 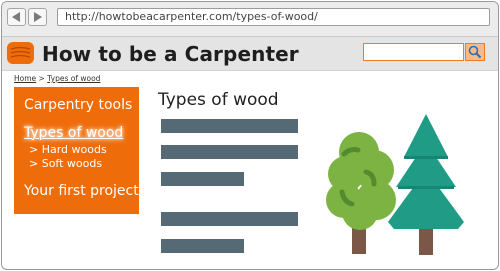 What do you see at coordinates (73, 133) in the screenshot?
I see `sidebar-item-types-of-wood: Types of wood` at bounding box center [73, 133].